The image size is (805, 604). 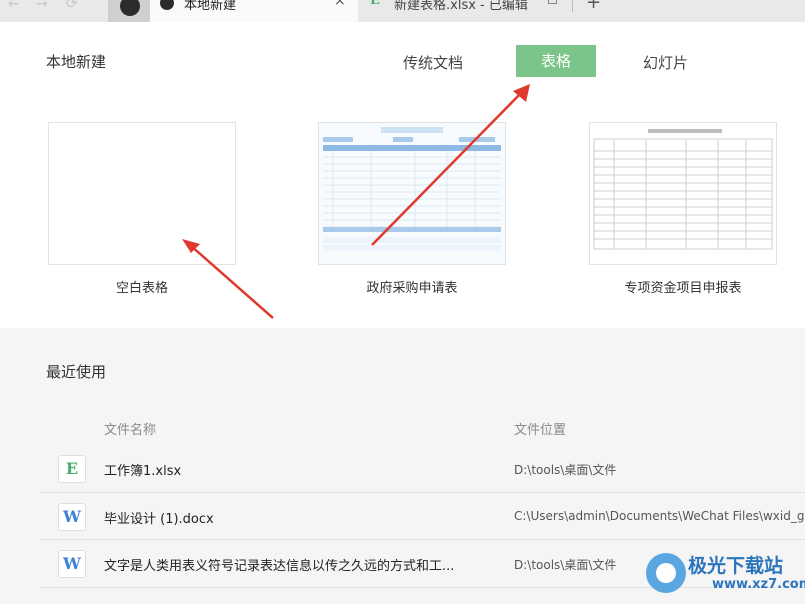 I want to click on watermark-name: 极光下载站, so click(x=736, y=566).